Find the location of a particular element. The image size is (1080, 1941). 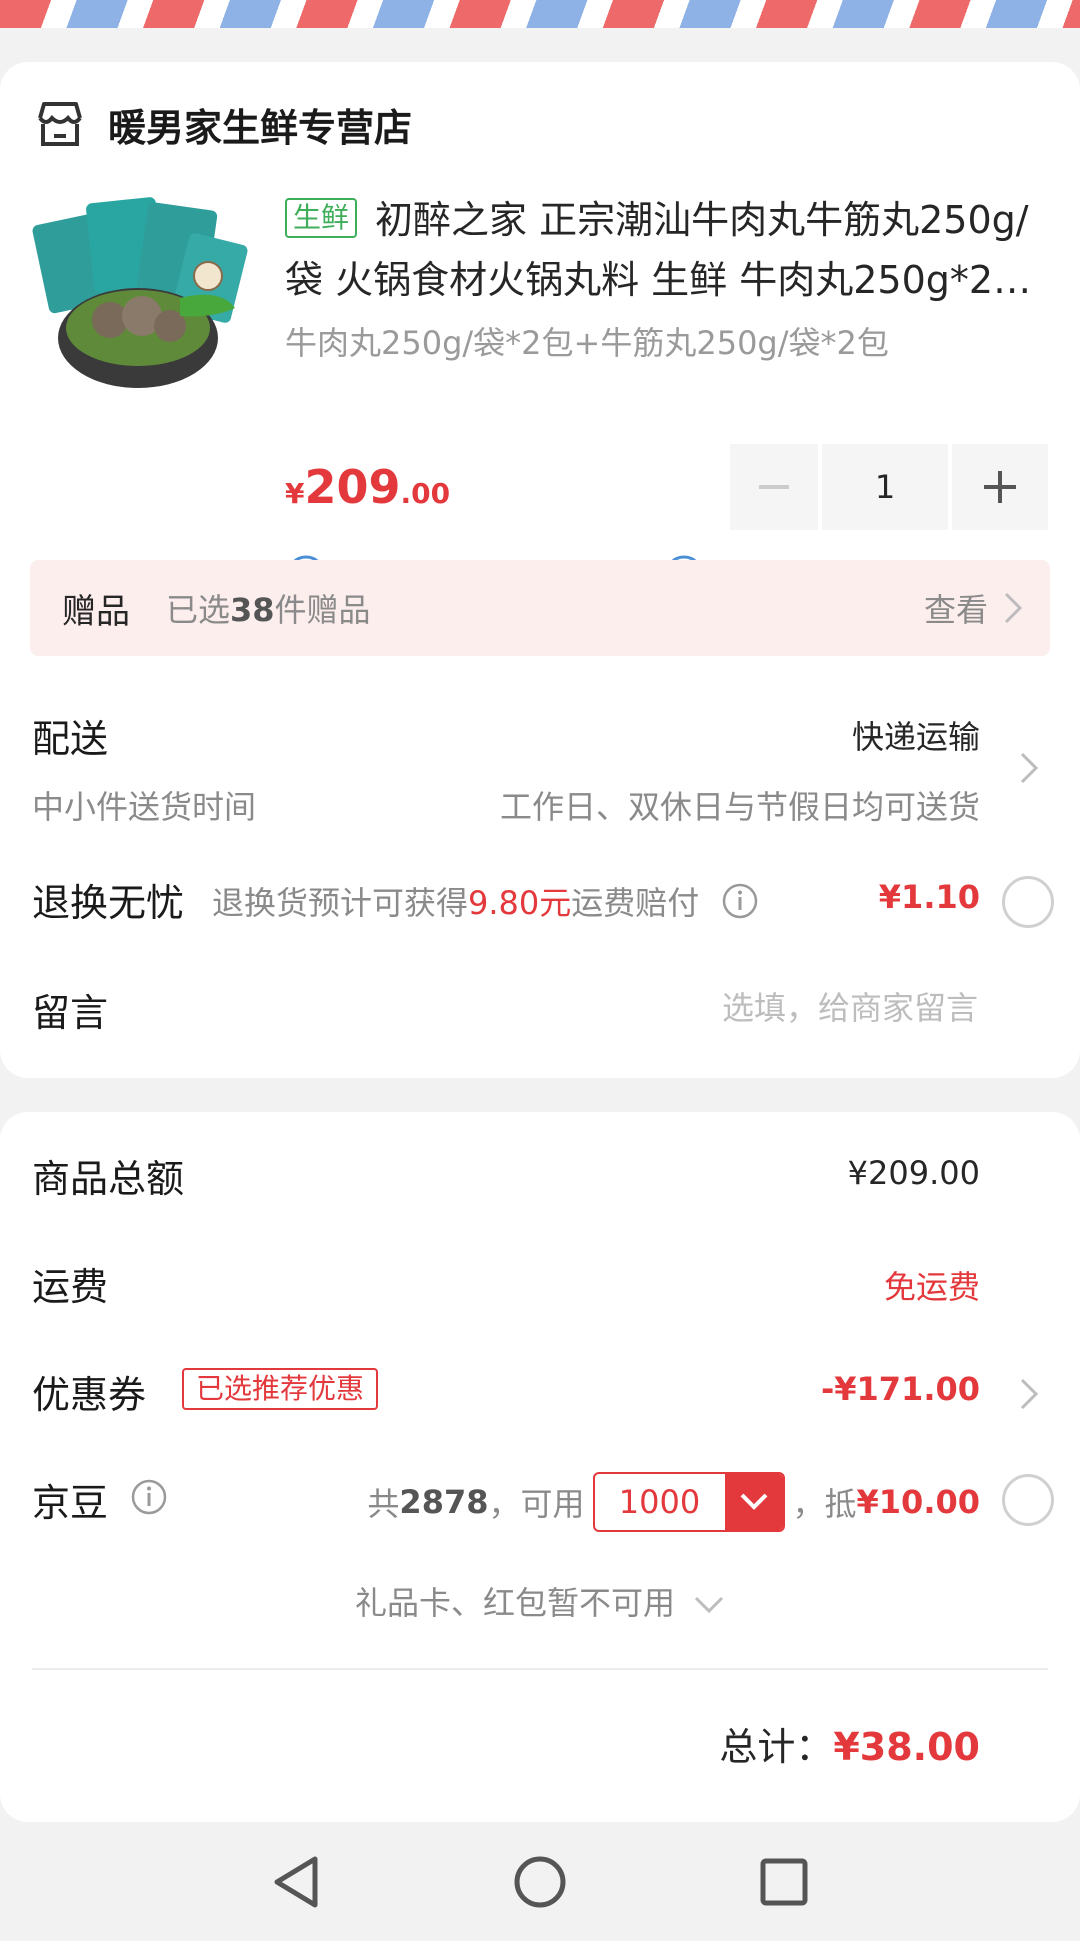

increase-button is located at coordinates (1000, 487).